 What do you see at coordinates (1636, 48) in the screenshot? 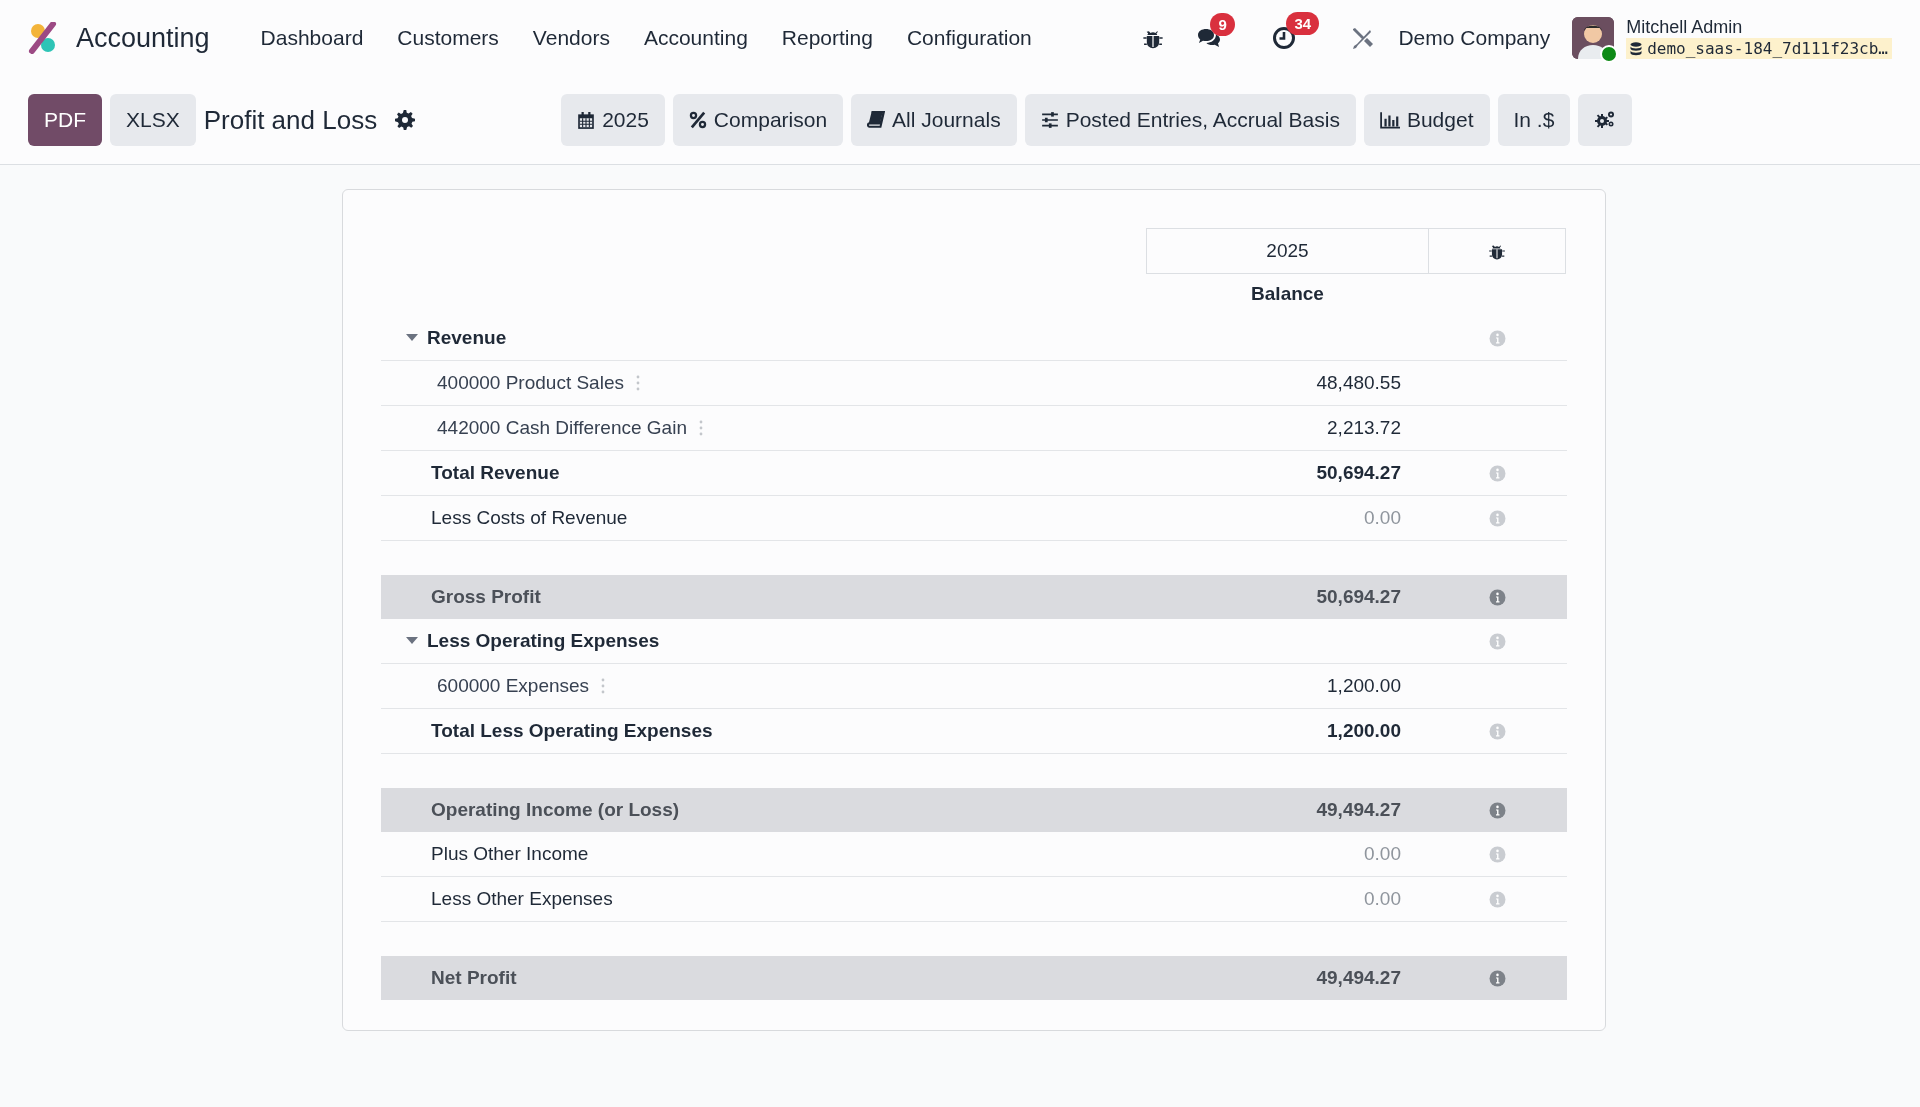
I see `database-icon` at bounding box center [1636, 48].